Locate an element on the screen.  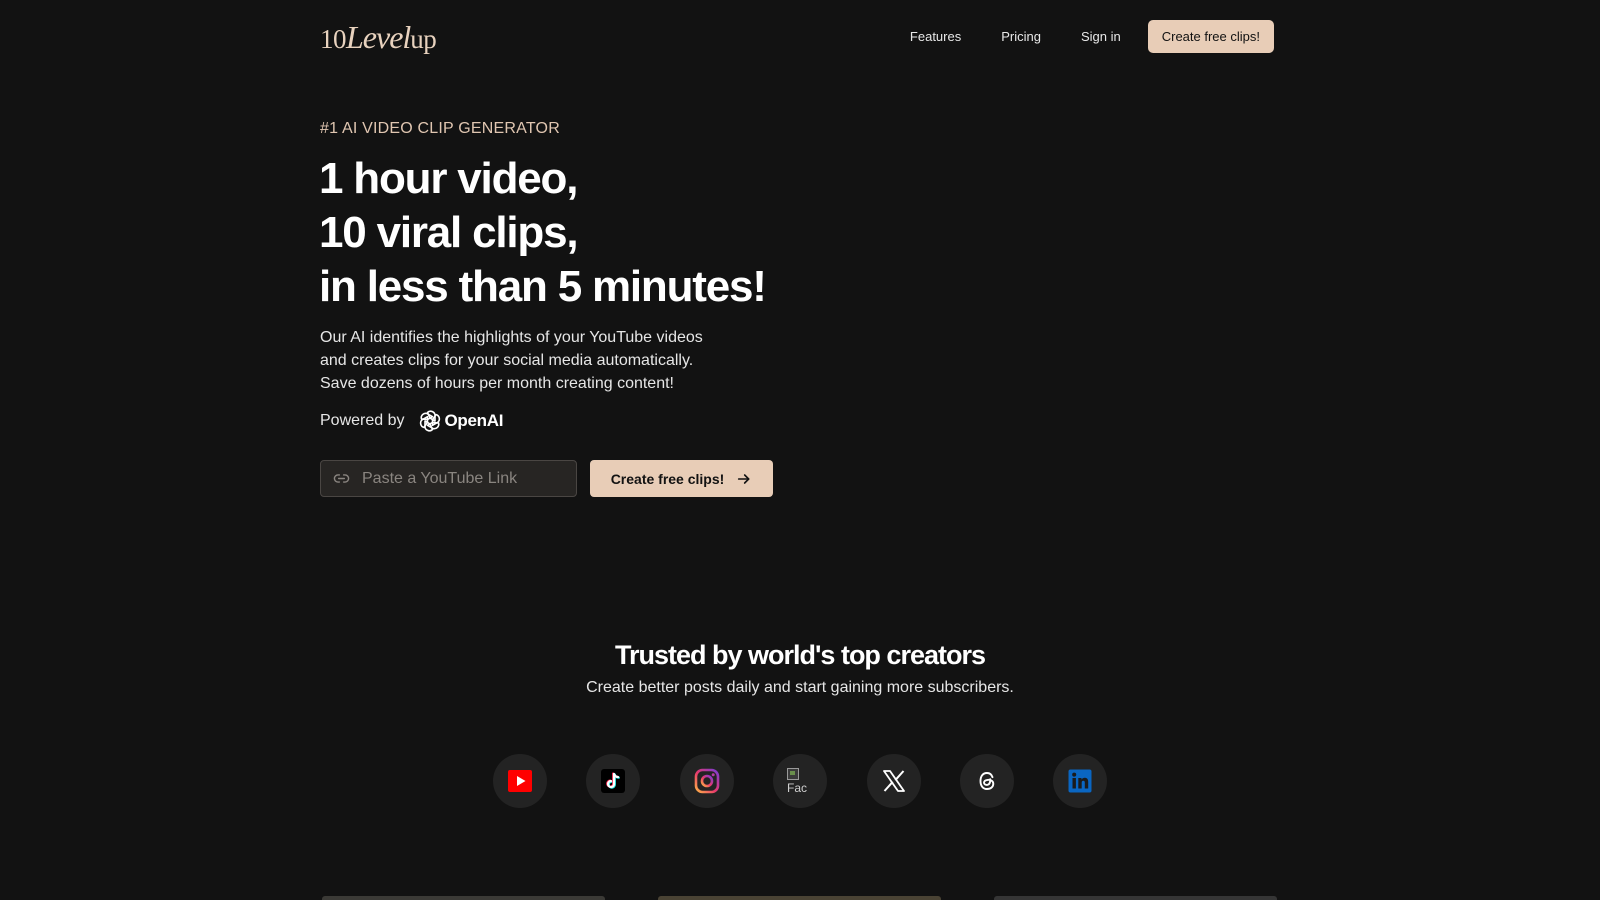
tiktok-icon is located at coordinates (613, 781).